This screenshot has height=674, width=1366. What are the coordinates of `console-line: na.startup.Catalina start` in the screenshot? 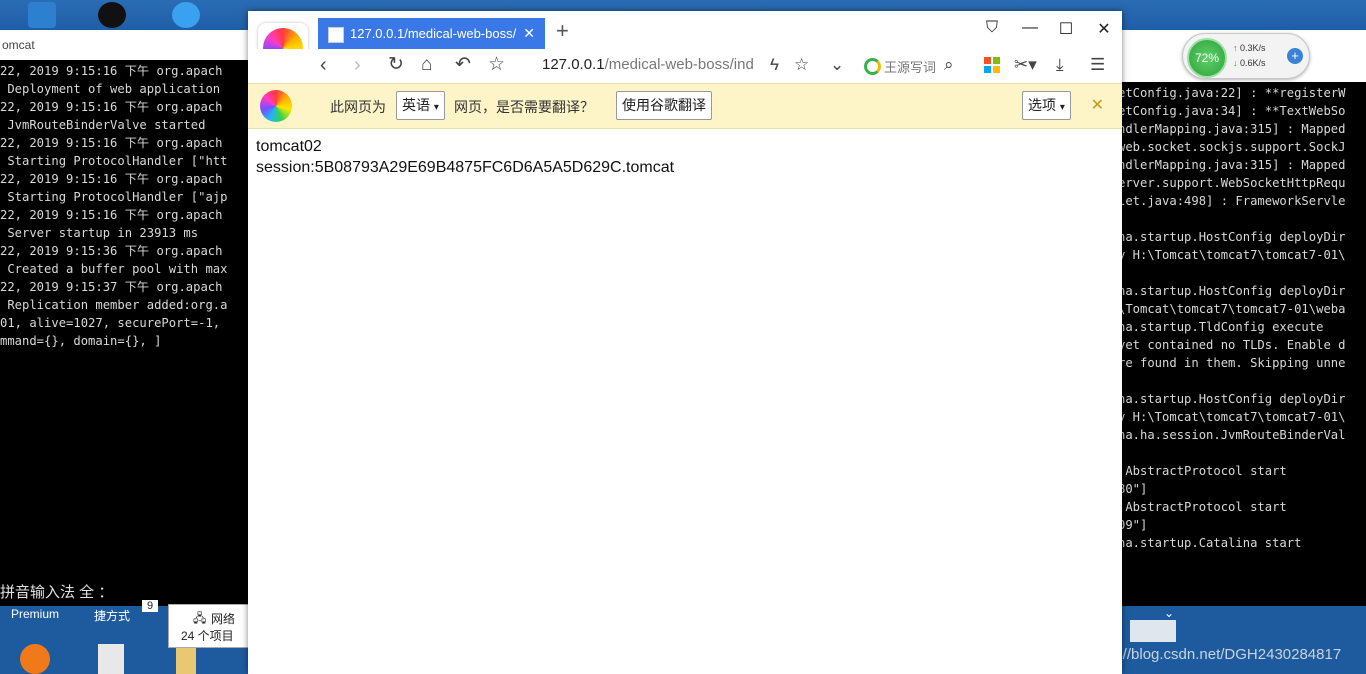 It's located at (1212, 543).